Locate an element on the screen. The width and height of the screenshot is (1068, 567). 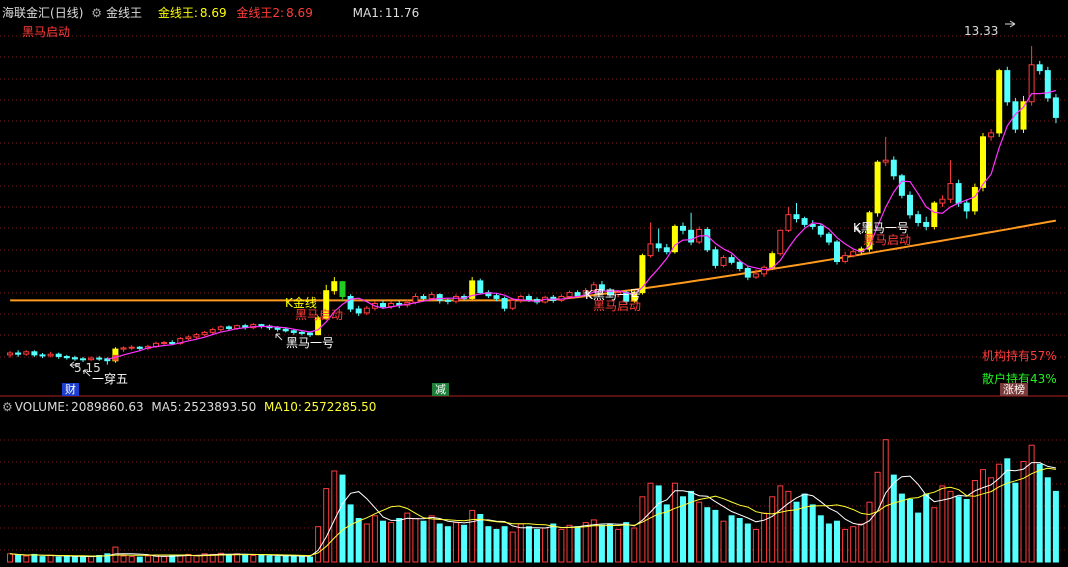
zhangbang-badge: 涨榜 is located at coordinates (1014, 389).